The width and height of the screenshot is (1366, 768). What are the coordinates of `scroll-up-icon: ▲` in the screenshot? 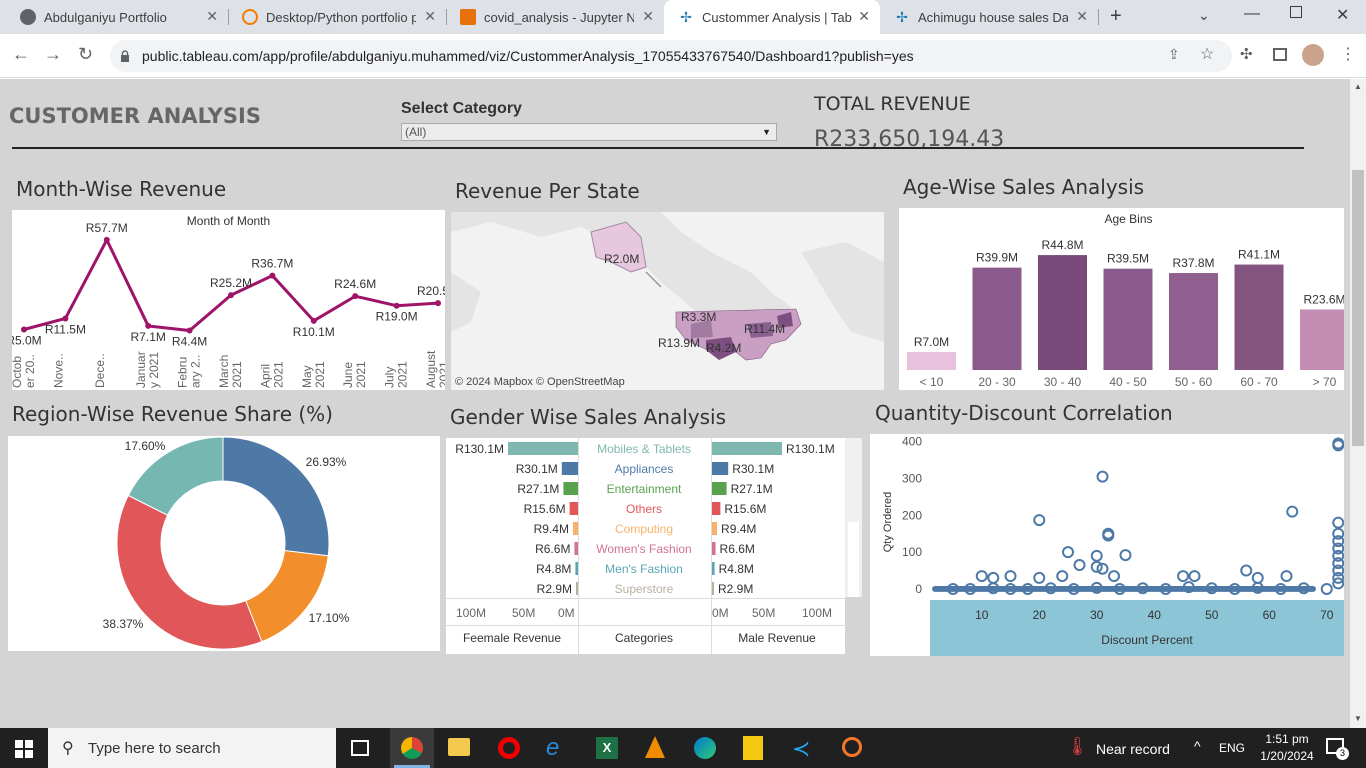 It's located at (1358, 86).